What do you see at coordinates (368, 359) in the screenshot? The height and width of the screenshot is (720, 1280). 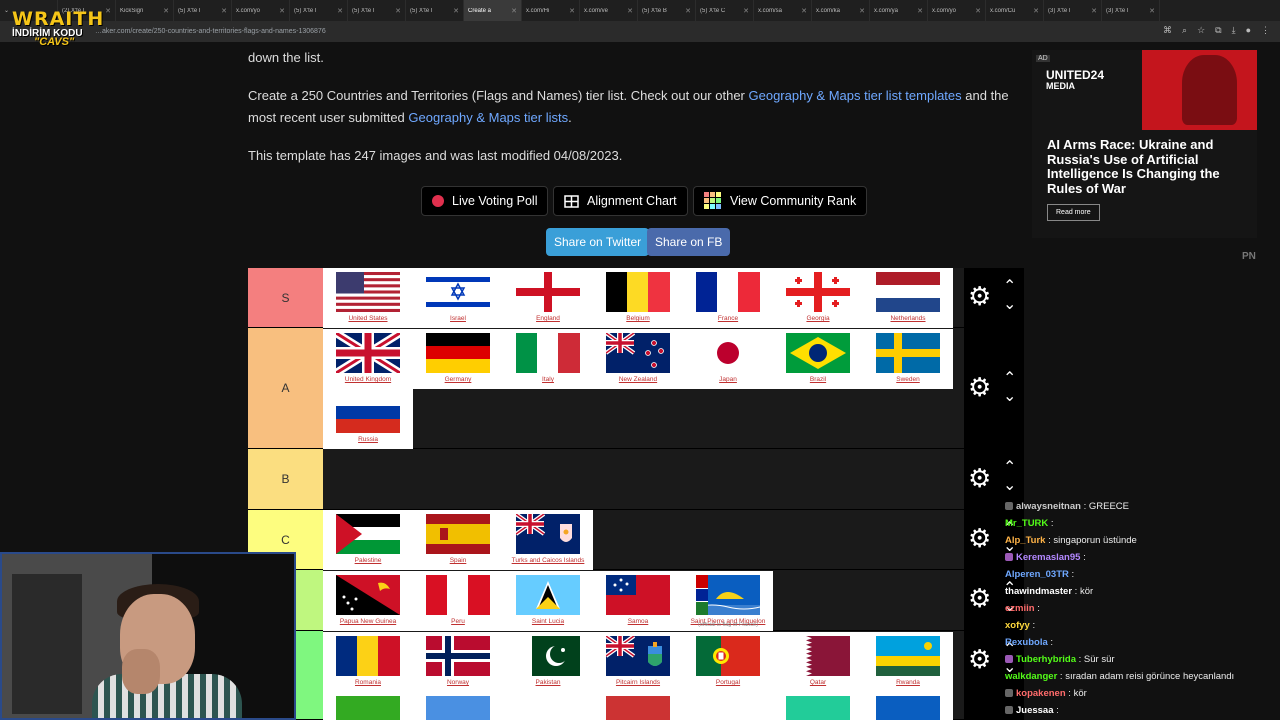 I see `flag-item: United Kingdom` at bounding box center [368, 359].